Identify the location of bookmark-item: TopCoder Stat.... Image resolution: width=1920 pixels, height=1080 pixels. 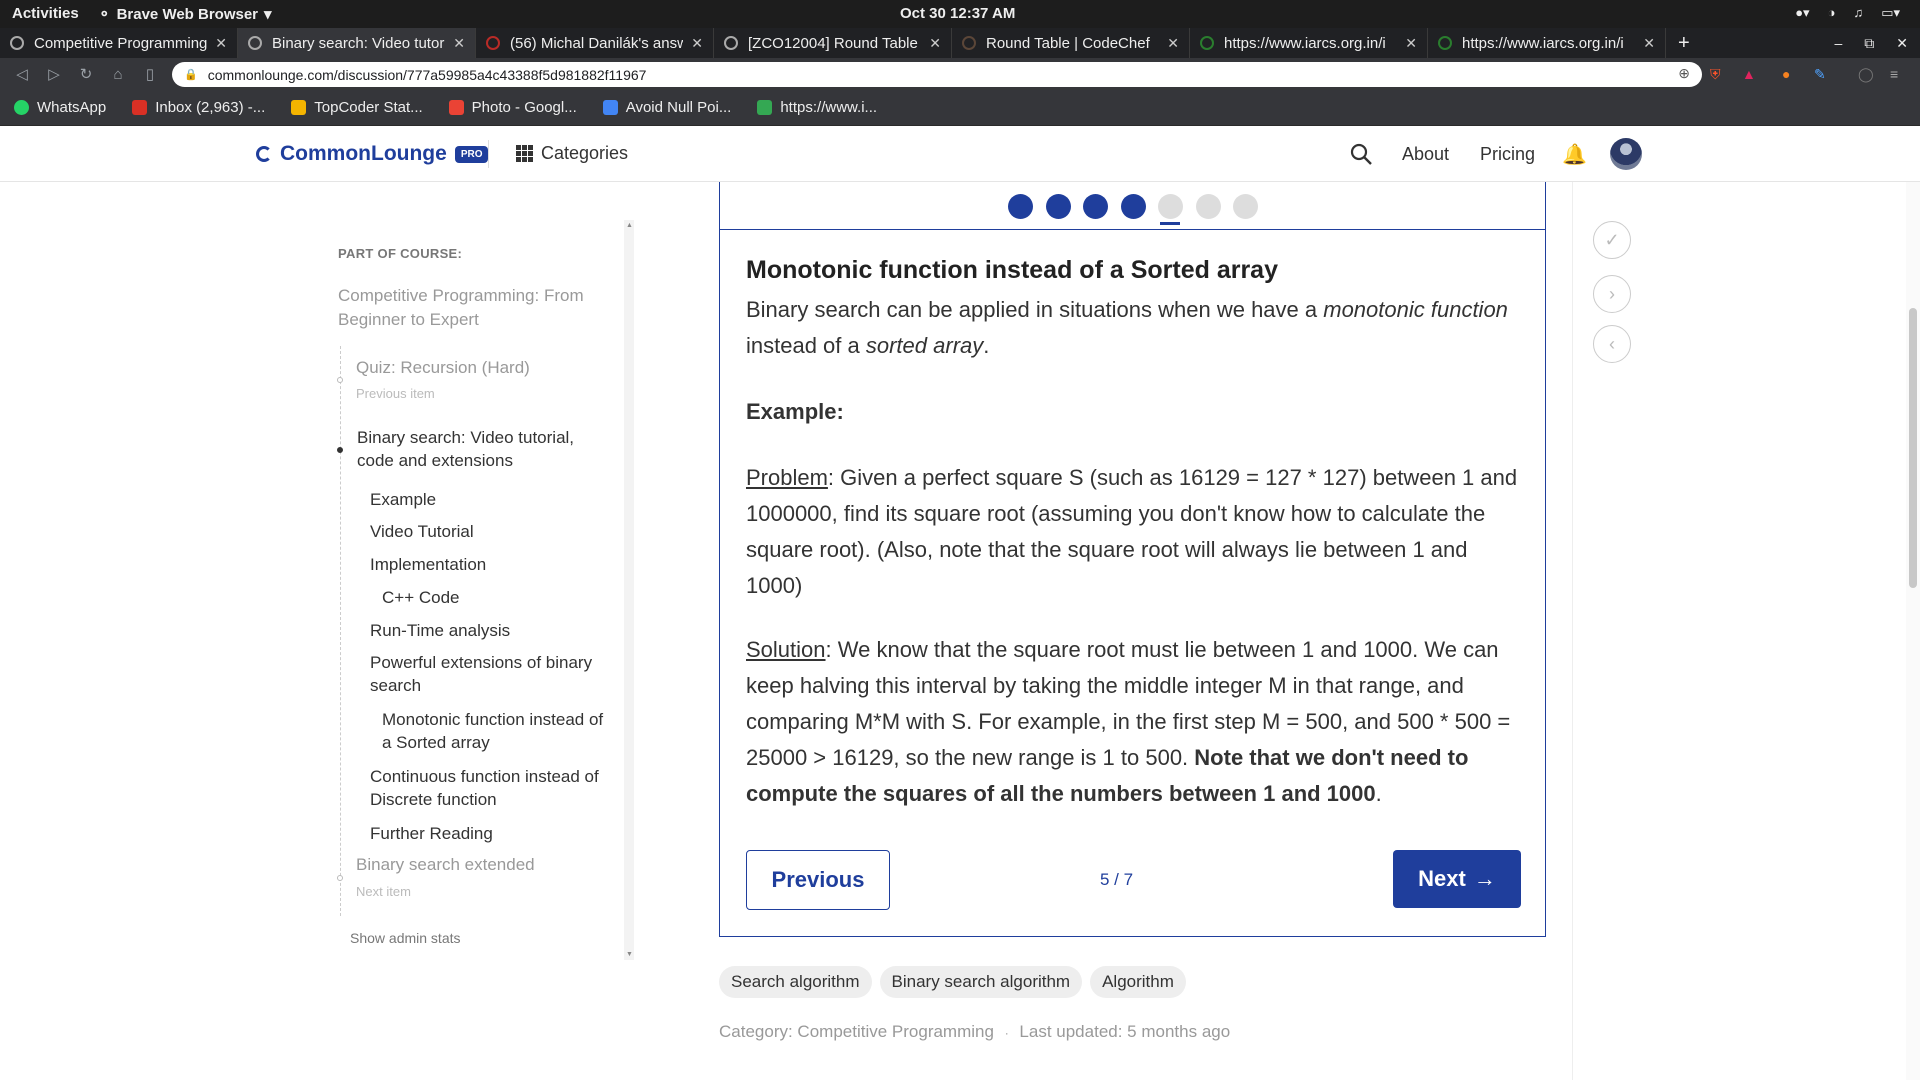
(357, 107).